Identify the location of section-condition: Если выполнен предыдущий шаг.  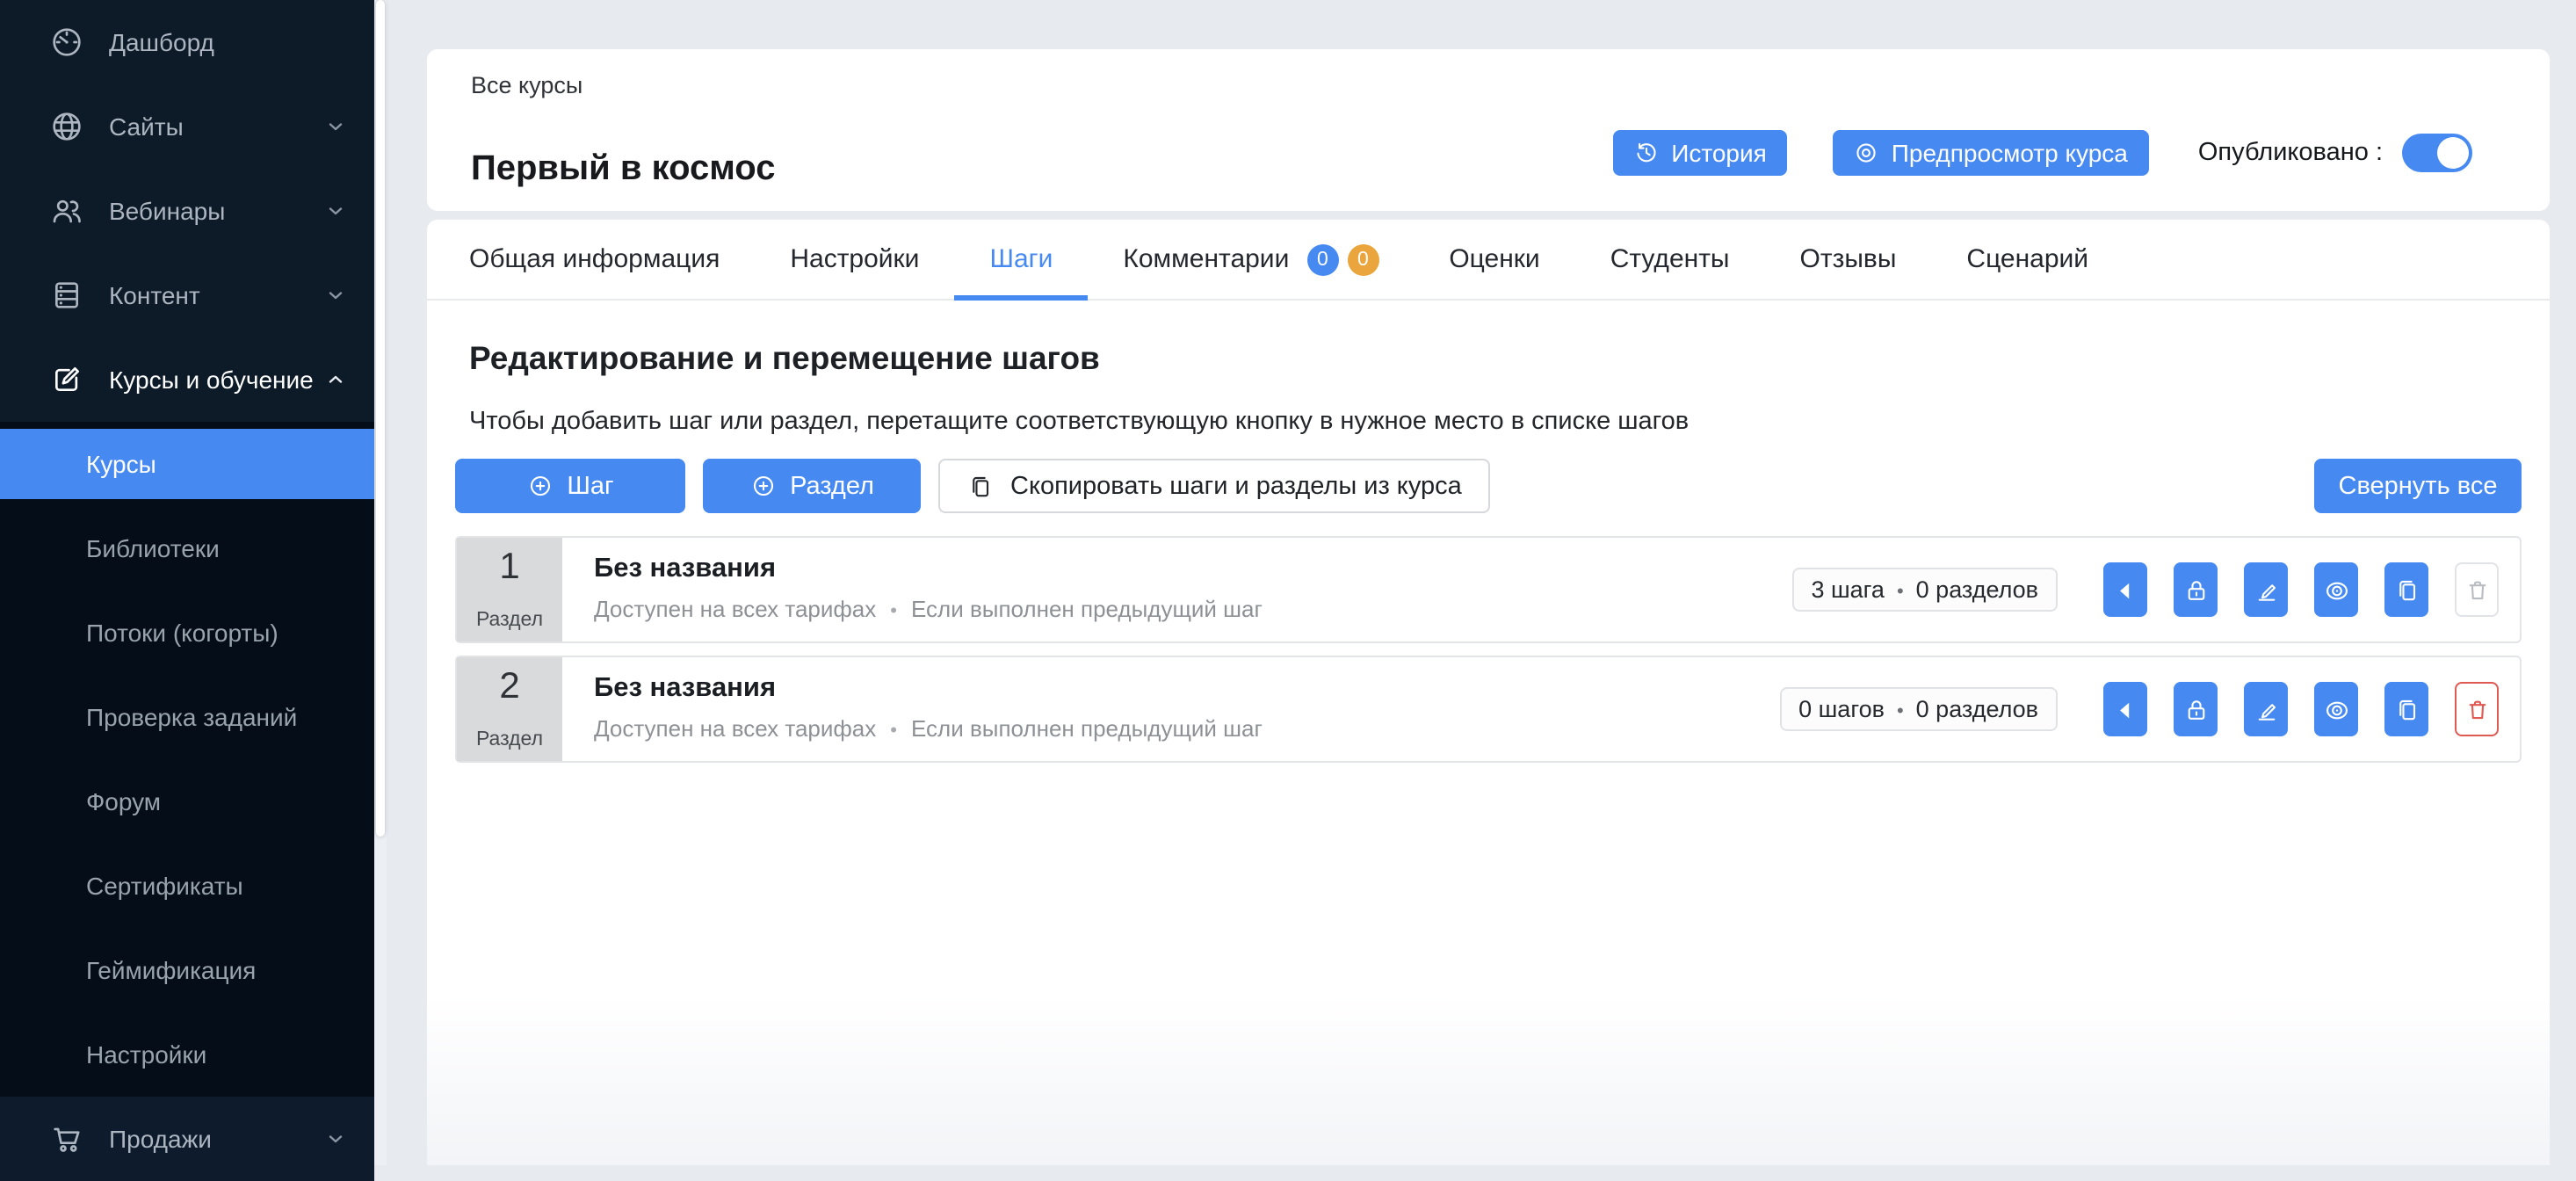
(1069, 609).